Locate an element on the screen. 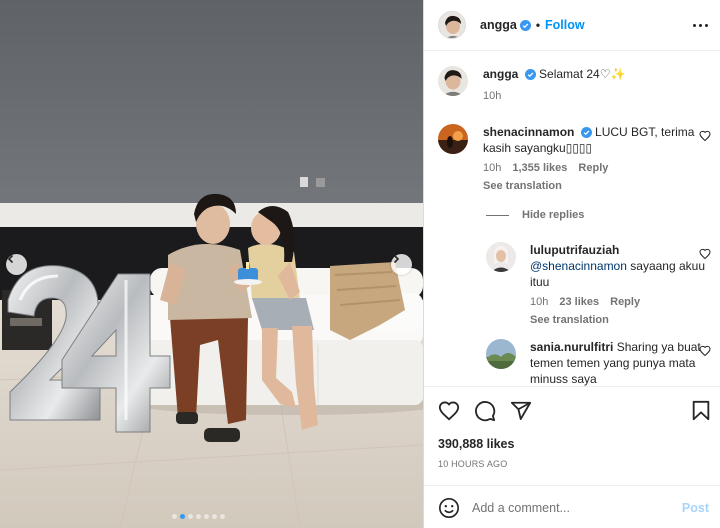  caption: angga Selamat 24♡✨ 10h is located at coordinates (574, 85).